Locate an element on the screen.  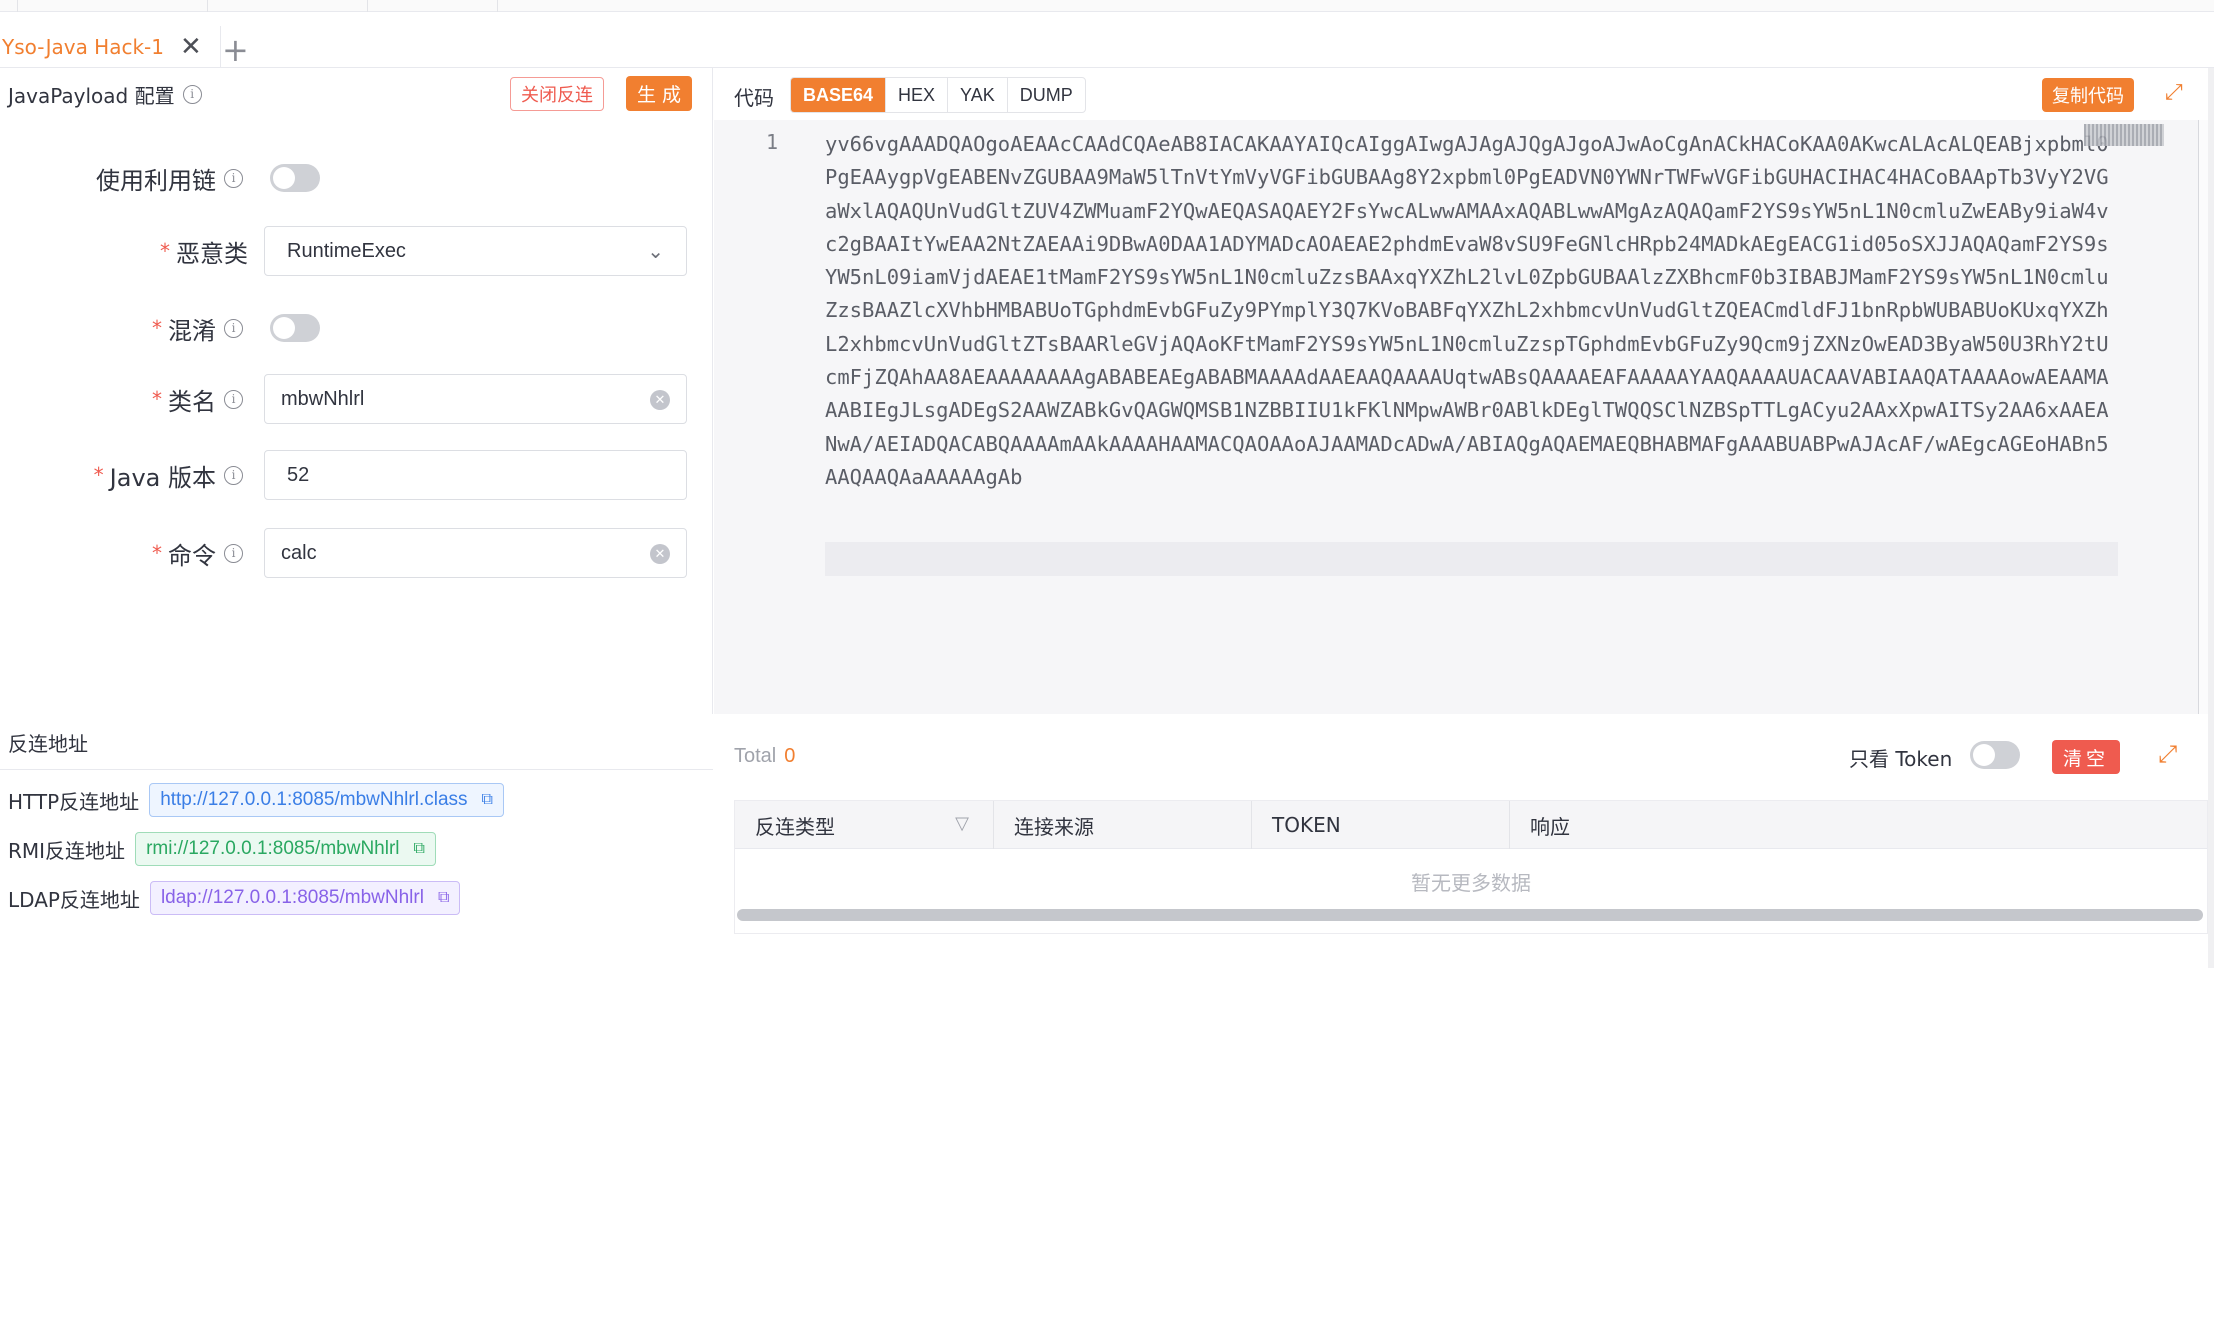
format-tabs: BASE64 HEX YAK DUMP is located at coordinates (938, 95).